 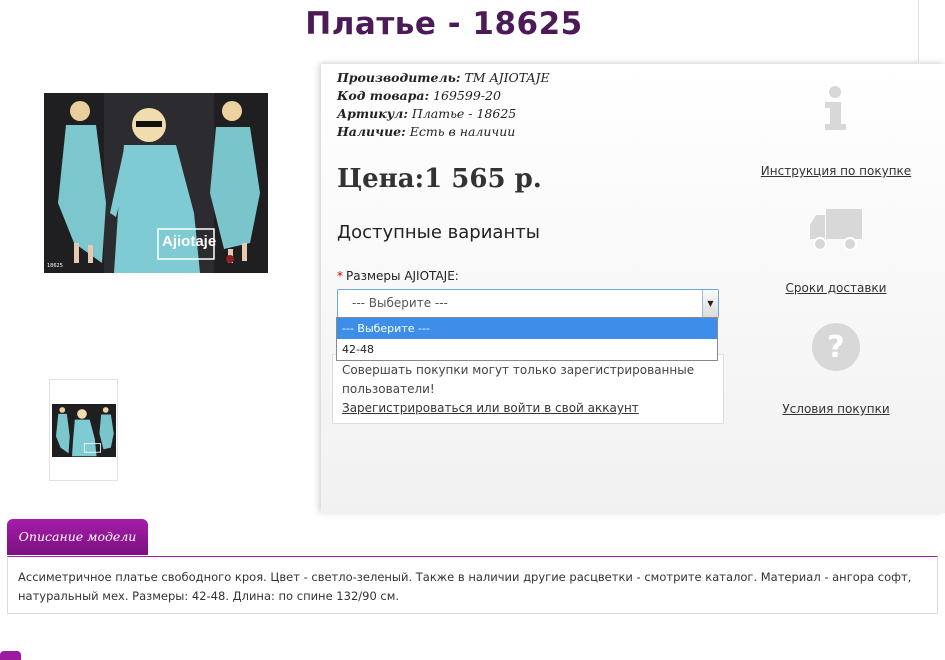 I want to click on meta-manufacturer: Производитель: TM AJIOTAJE, so click(x=443, y=77).